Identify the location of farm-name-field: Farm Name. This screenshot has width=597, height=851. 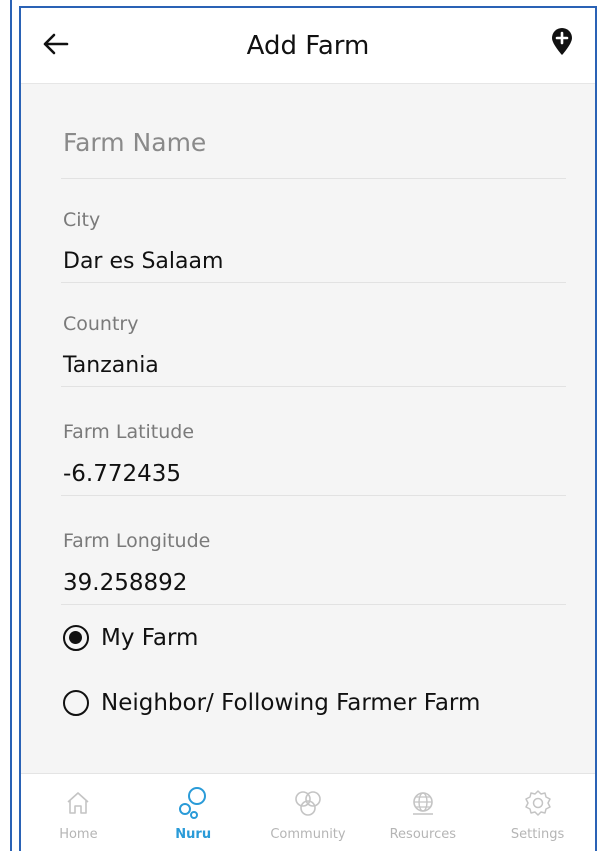
(313, 133).